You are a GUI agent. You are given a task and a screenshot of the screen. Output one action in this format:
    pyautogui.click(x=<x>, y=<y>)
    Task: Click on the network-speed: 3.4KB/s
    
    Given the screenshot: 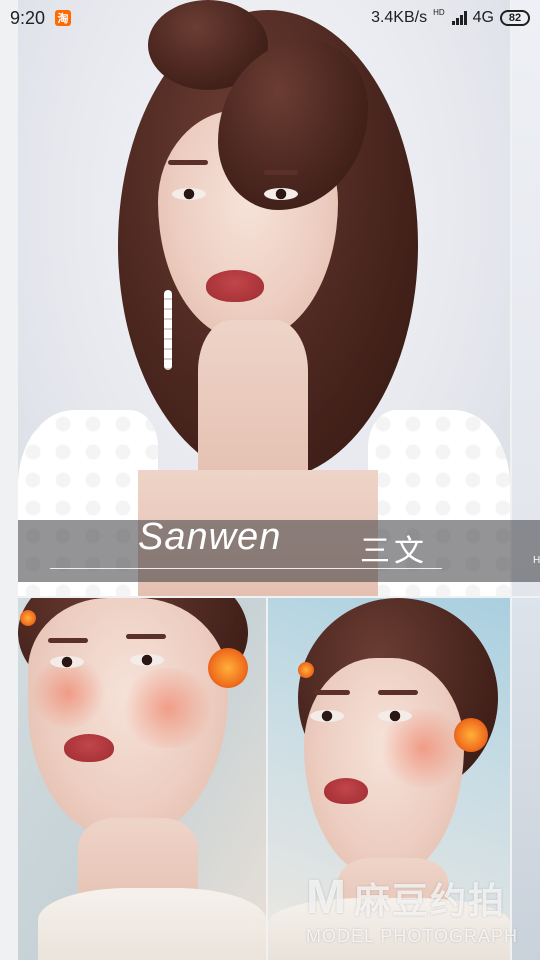 What is the action you would take?
    pyautogui.click(x=399, y=17)
    